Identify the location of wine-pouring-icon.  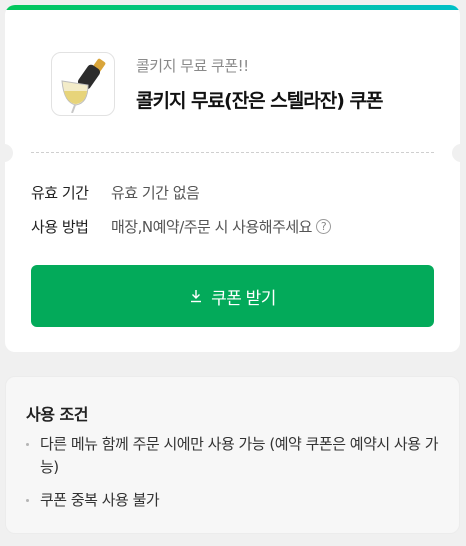
(83, 85).